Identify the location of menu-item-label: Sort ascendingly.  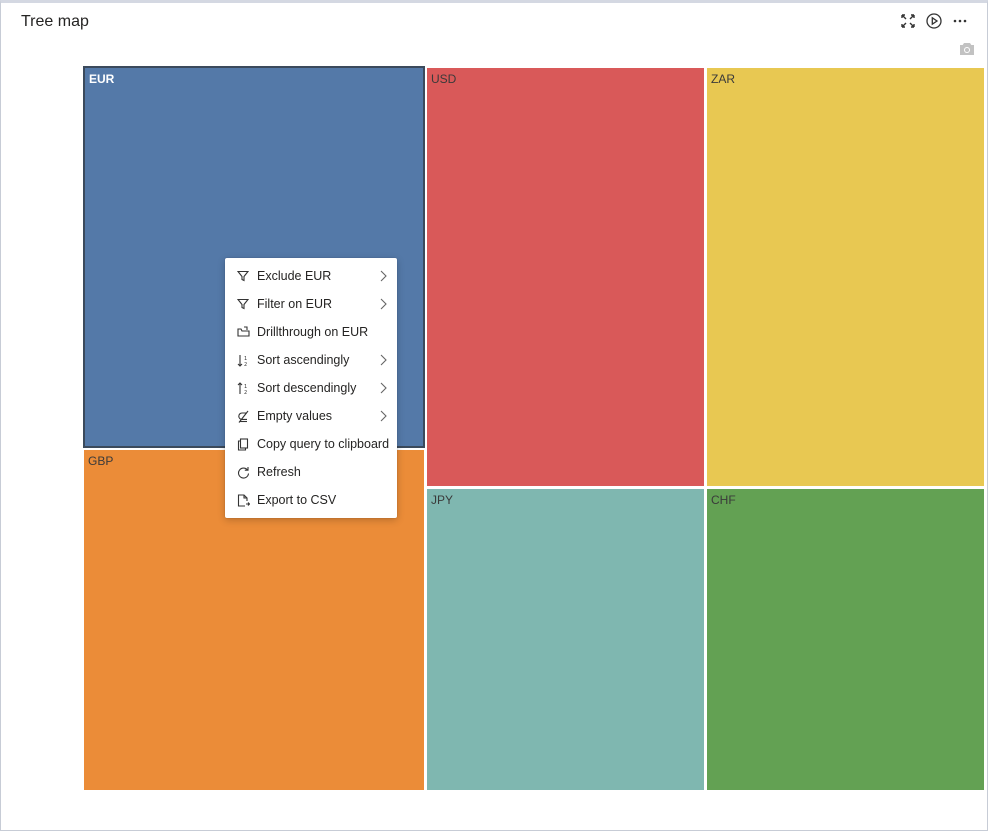
(303, 360).